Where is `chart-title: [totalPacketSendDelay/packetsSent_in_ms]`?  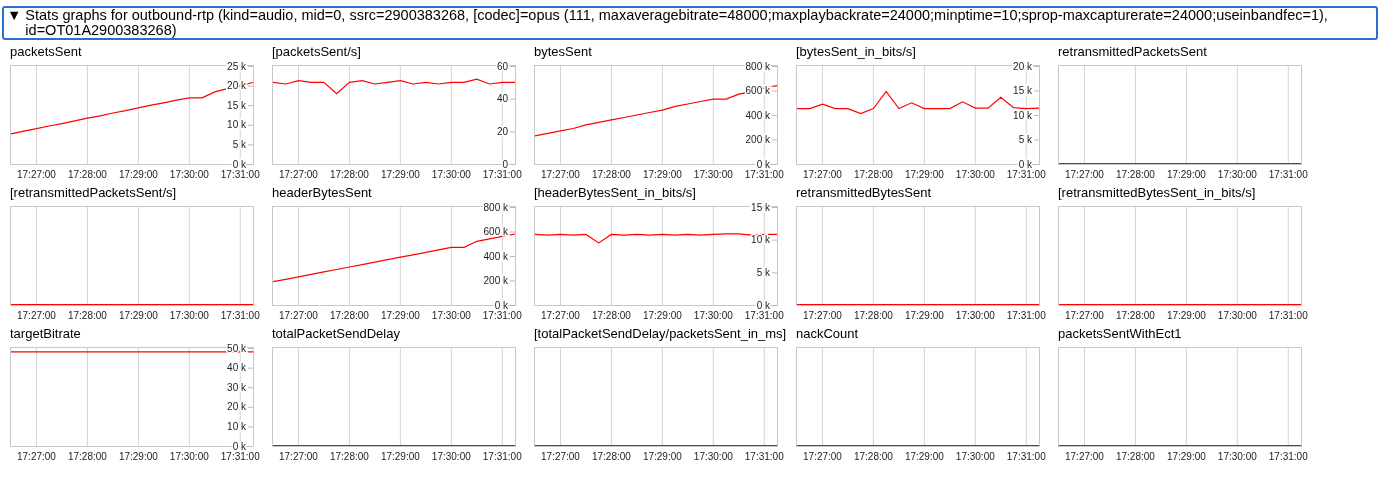 chart-title: [totalPacketSendDelay/packetsSent_in_ms] is located at coordinates (661, 333).